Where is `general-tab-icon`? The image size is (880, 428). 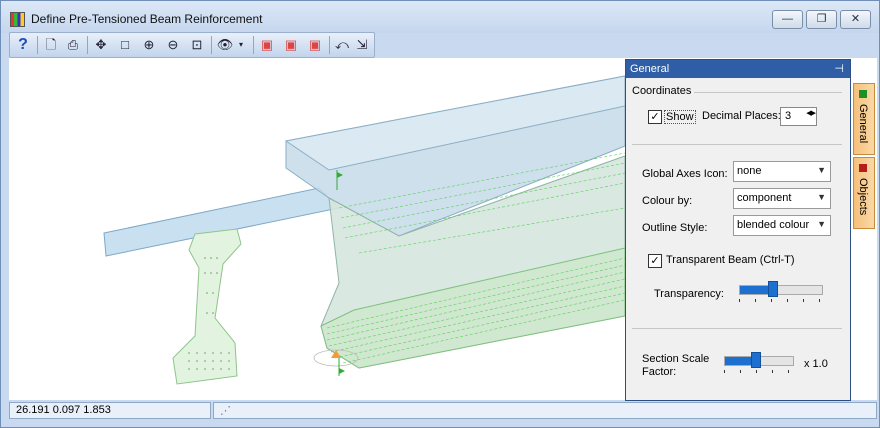
general-tab-icon is located at coordinates (863, 94).